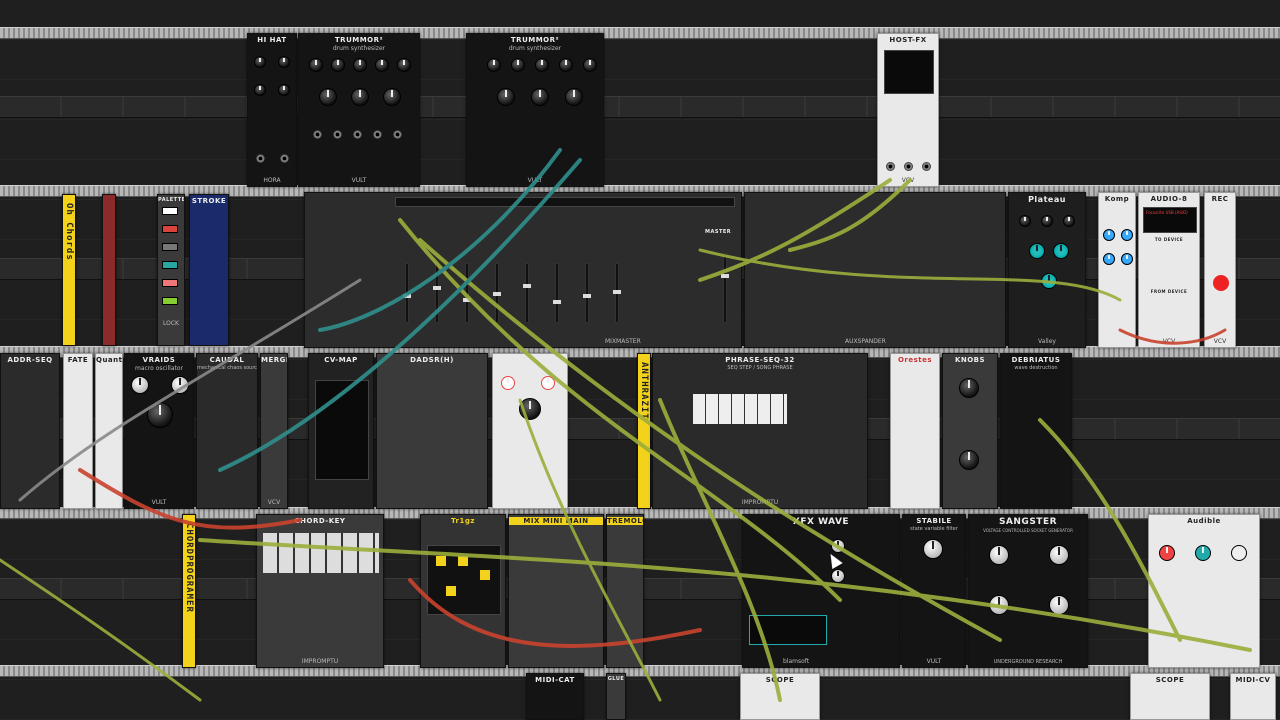  What do you see at coordinates (1047, 270) in the screenshot?
I see `plateau-module: Plateau Valley` at bounding box center [1047, 270].